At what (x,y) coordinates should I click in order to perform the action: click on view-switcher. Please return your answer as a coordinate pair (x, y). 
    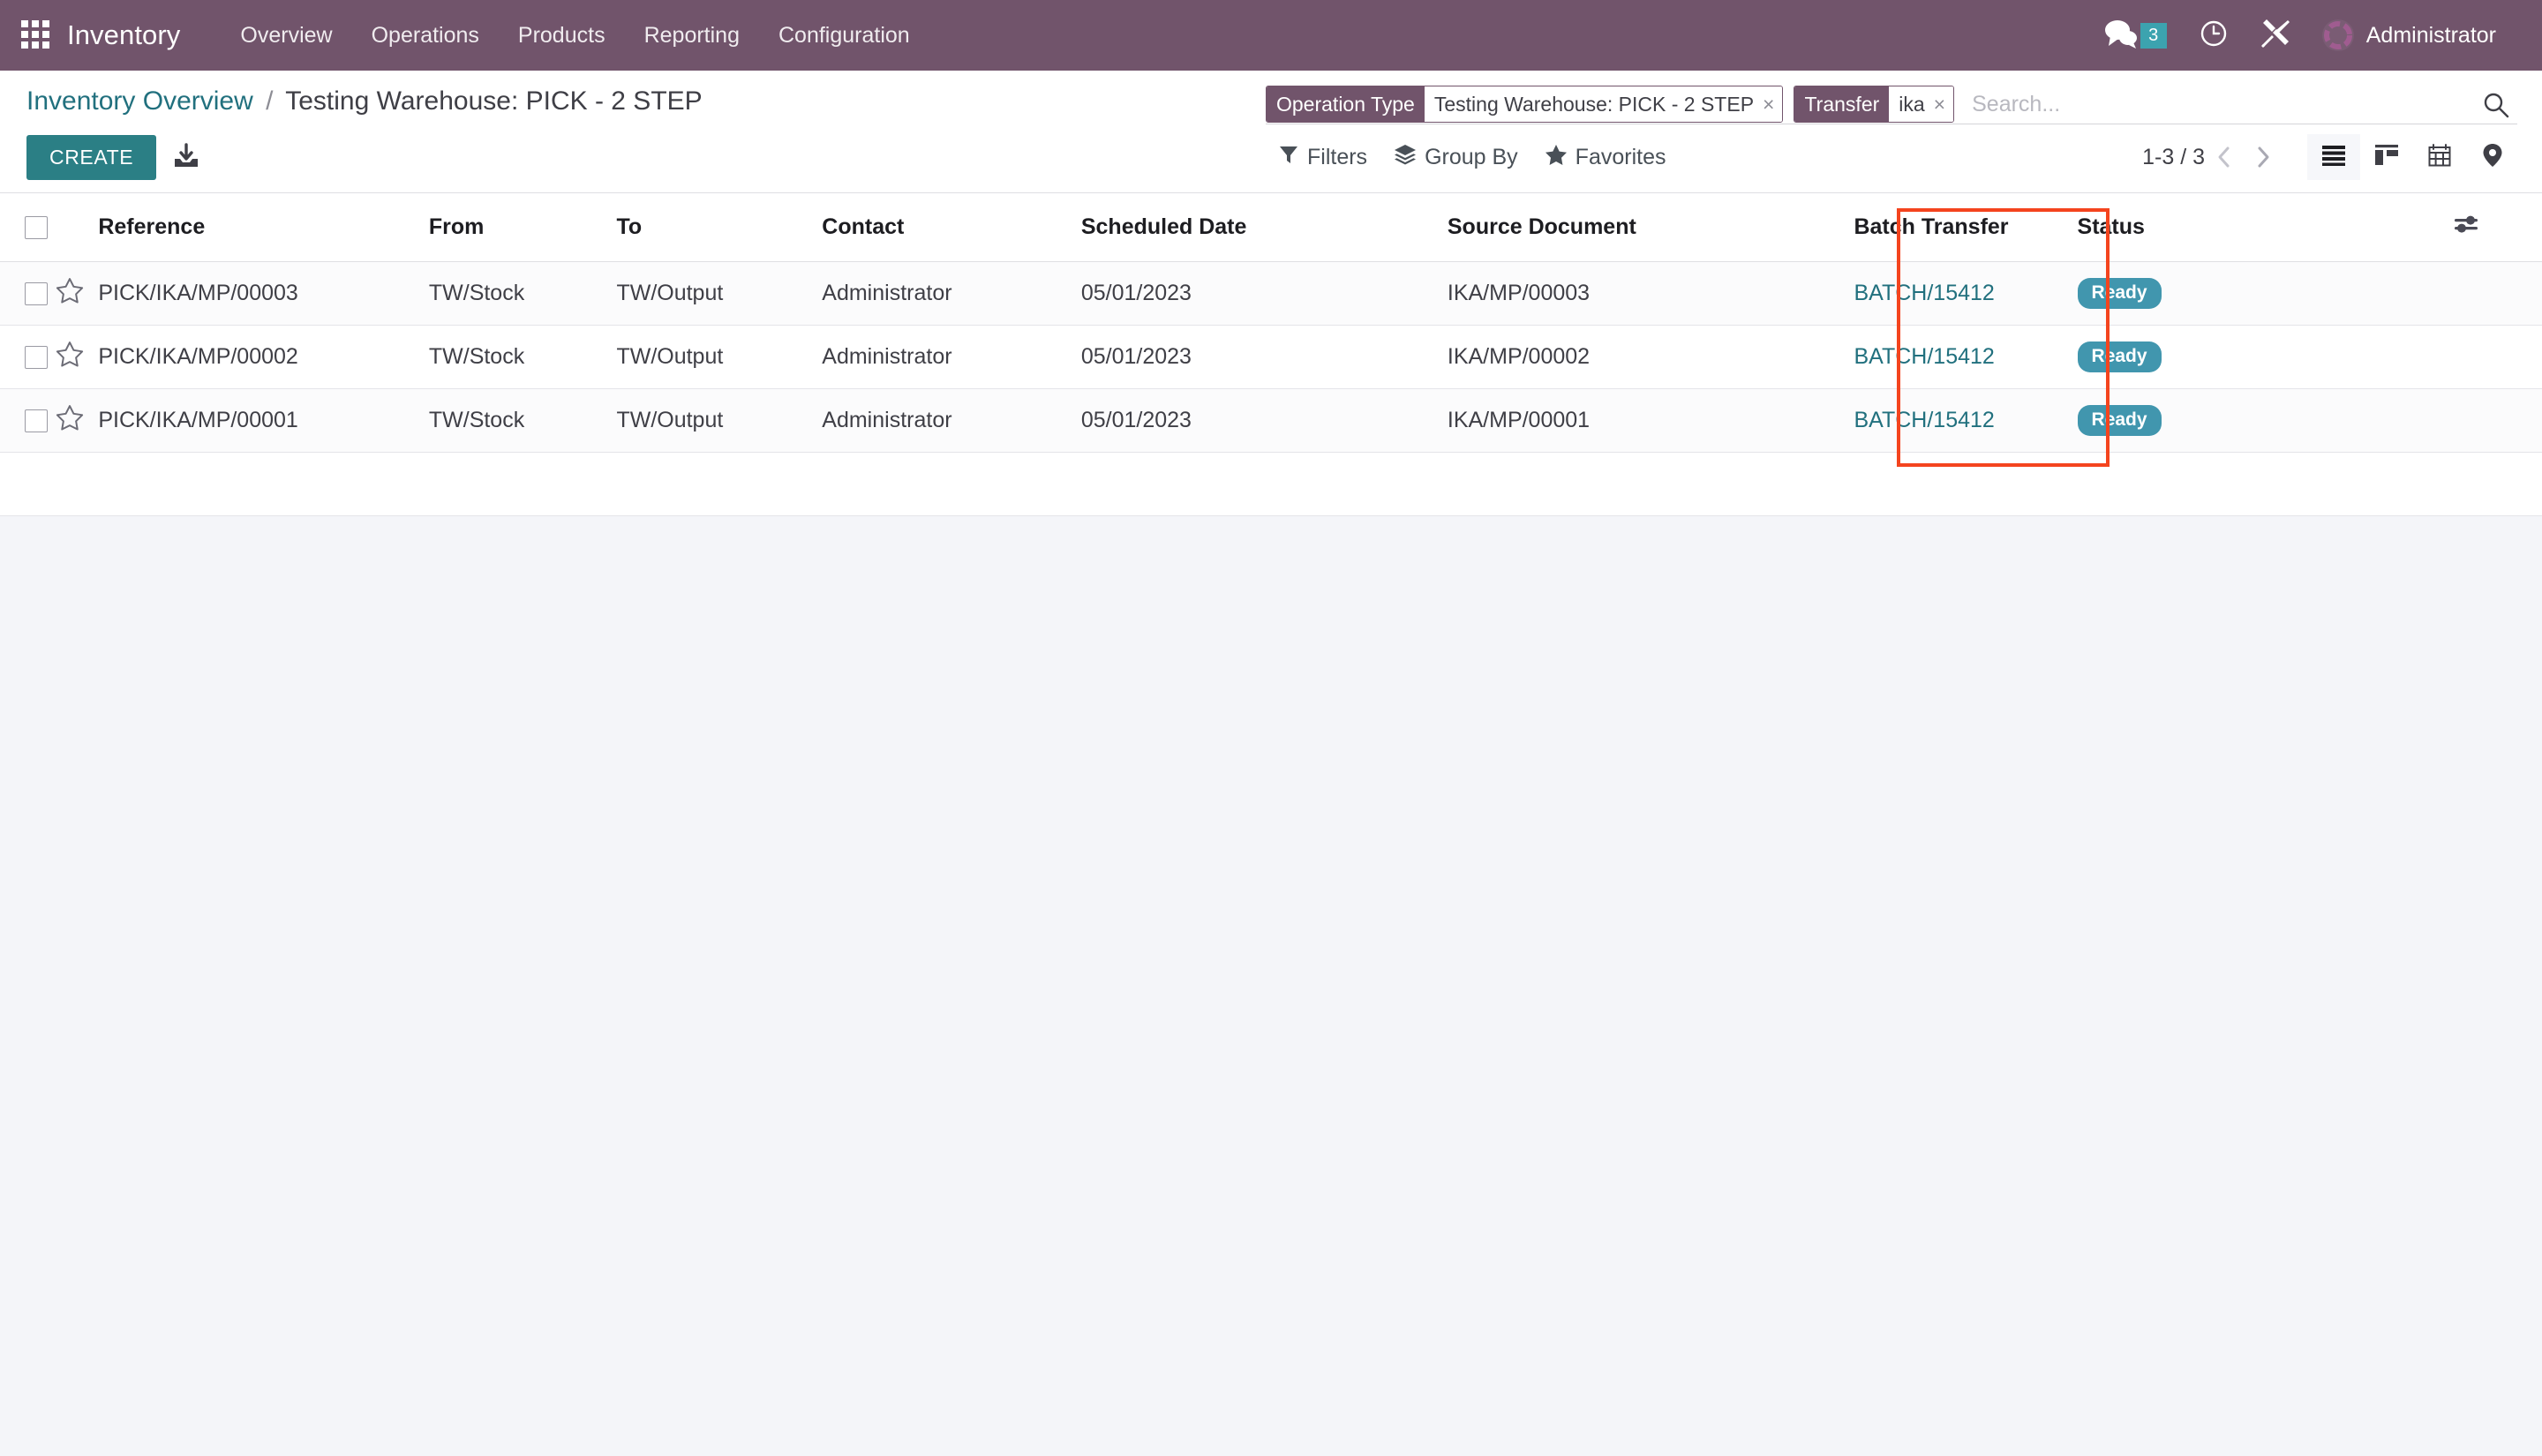
    Looking at the image, I should click on (2413, 157).